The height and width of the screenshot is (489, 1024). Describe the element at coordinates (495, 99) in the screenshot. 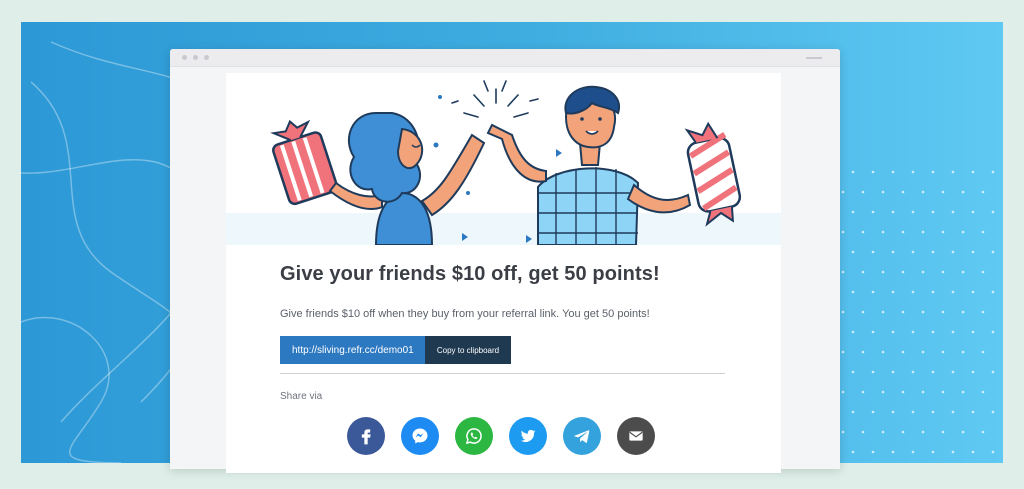

I see `sparkle-icon` at that location.